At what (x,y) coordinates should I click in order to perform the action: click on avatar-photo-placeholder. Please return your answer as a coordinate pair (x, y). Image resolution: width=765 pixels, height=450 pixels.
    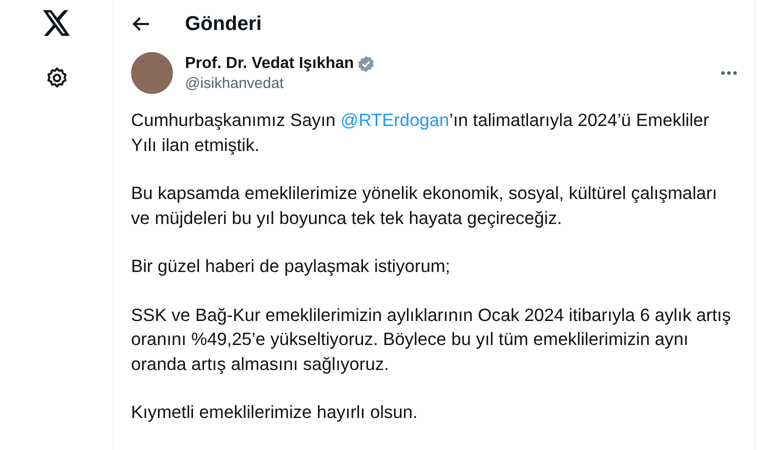
    Looking at the image, I should click on (152, 73).